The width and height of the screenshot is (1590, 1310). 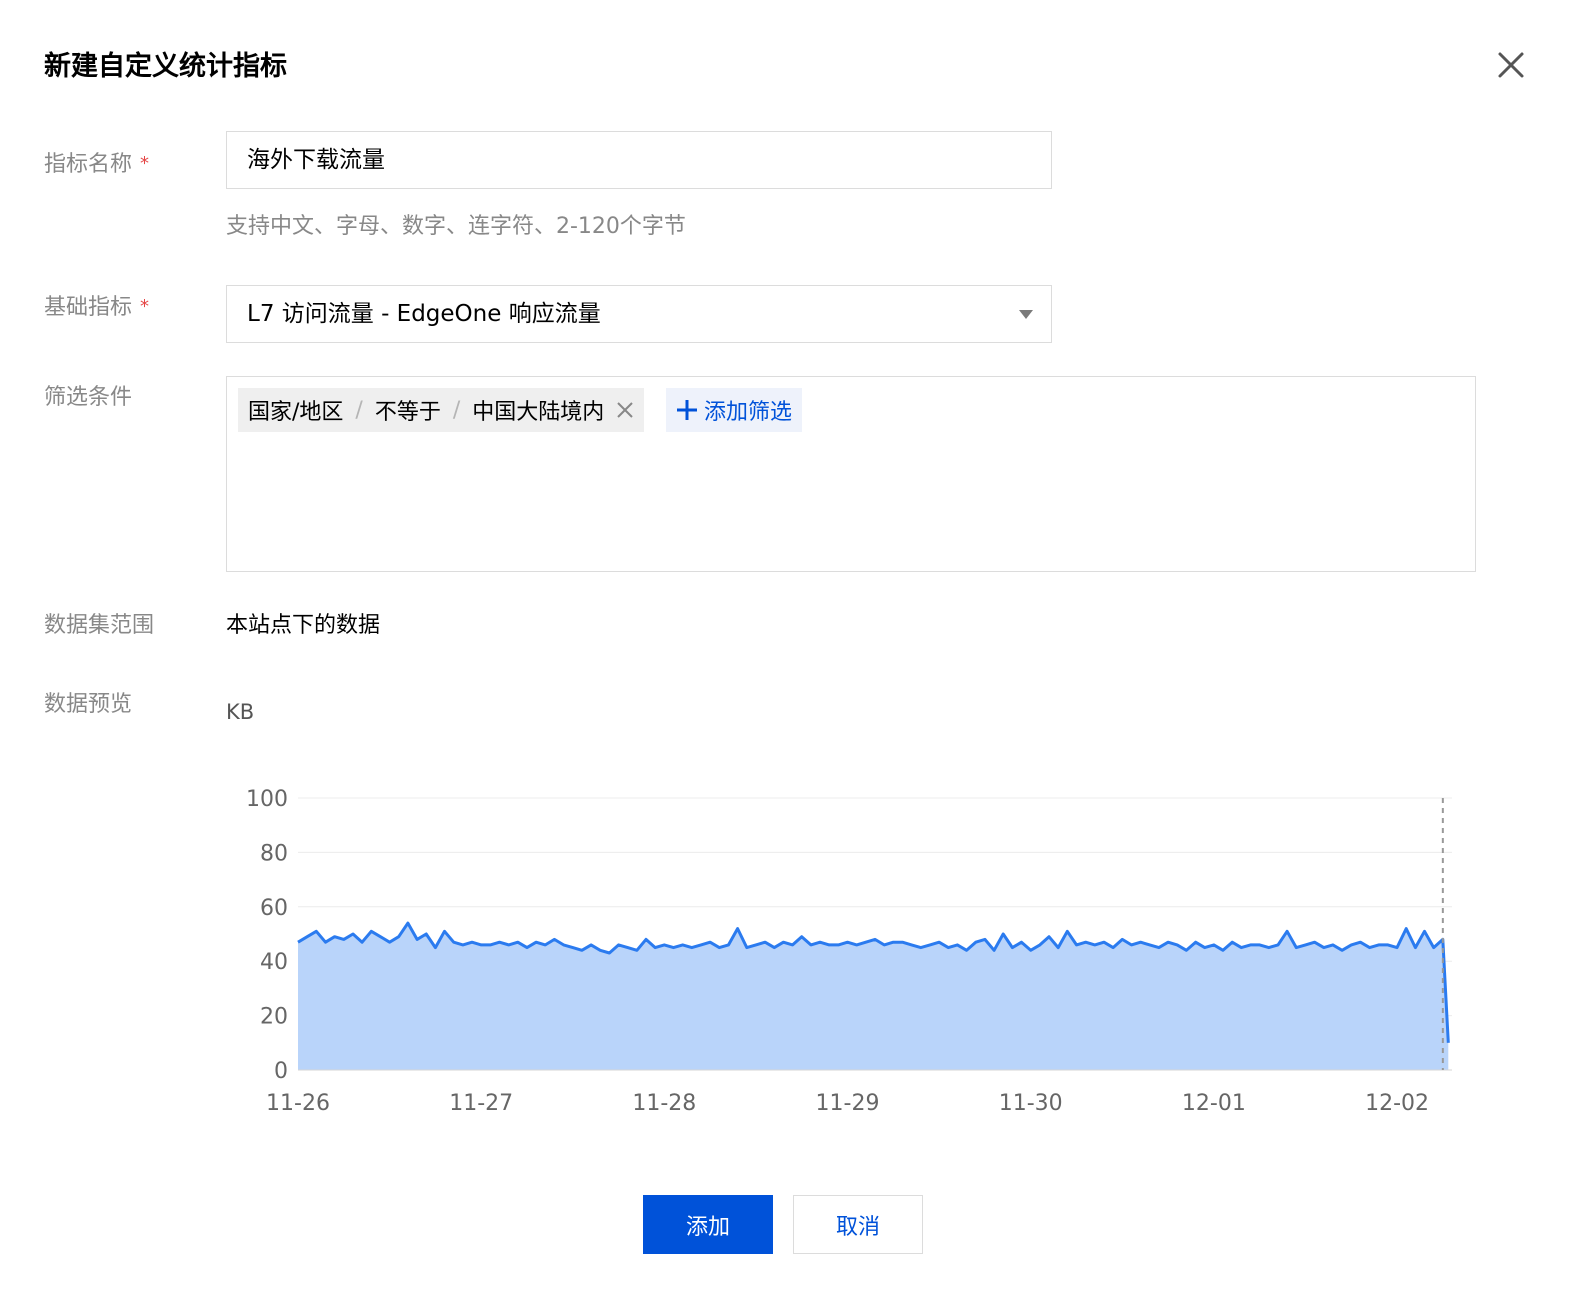 I want to click on x-tick-label: 12-02, so click(x=1397, y=1103).